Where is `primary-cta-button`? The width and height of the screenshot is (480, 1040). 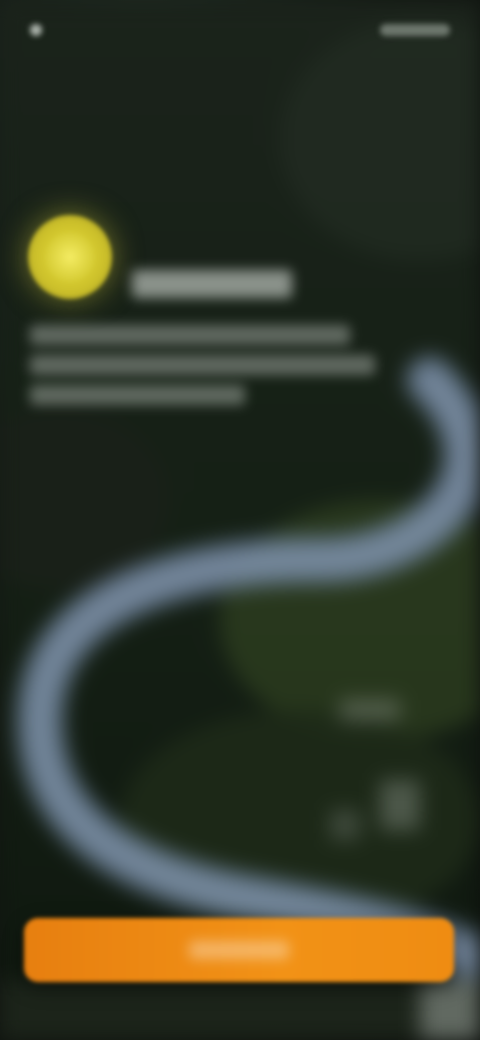
primary-cta-button is located at coordinates (239, 950).